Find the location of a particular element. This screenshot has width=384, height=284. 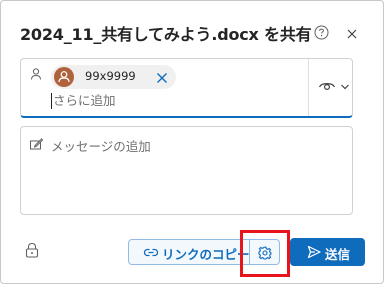

dismiss-icon is located at coordinates (162, 78).